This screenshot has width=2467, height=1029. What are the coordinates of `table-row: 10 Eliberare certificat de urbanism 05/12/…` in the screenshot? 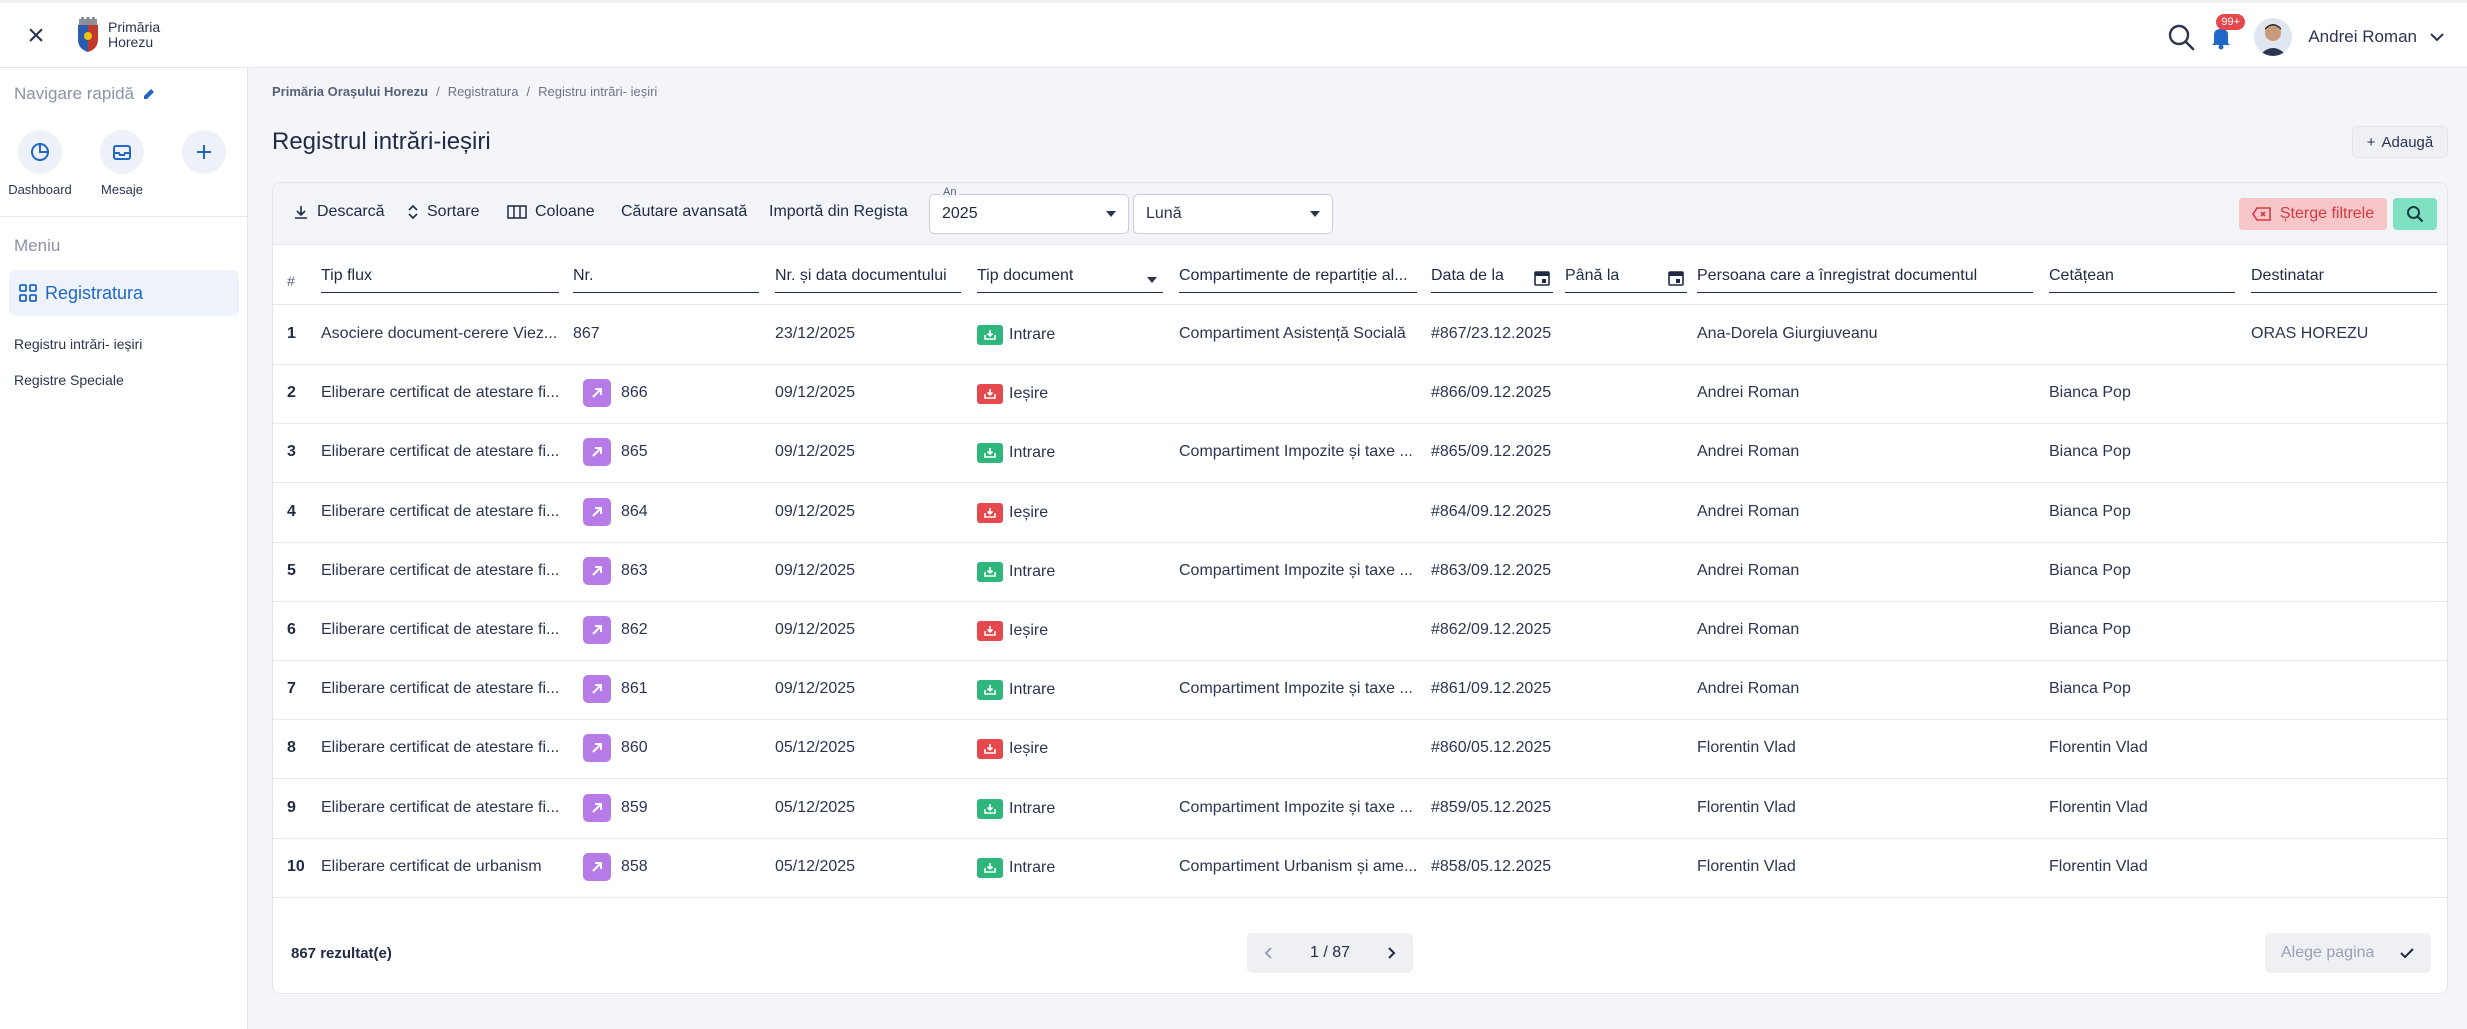 It's located at (1360, 868).